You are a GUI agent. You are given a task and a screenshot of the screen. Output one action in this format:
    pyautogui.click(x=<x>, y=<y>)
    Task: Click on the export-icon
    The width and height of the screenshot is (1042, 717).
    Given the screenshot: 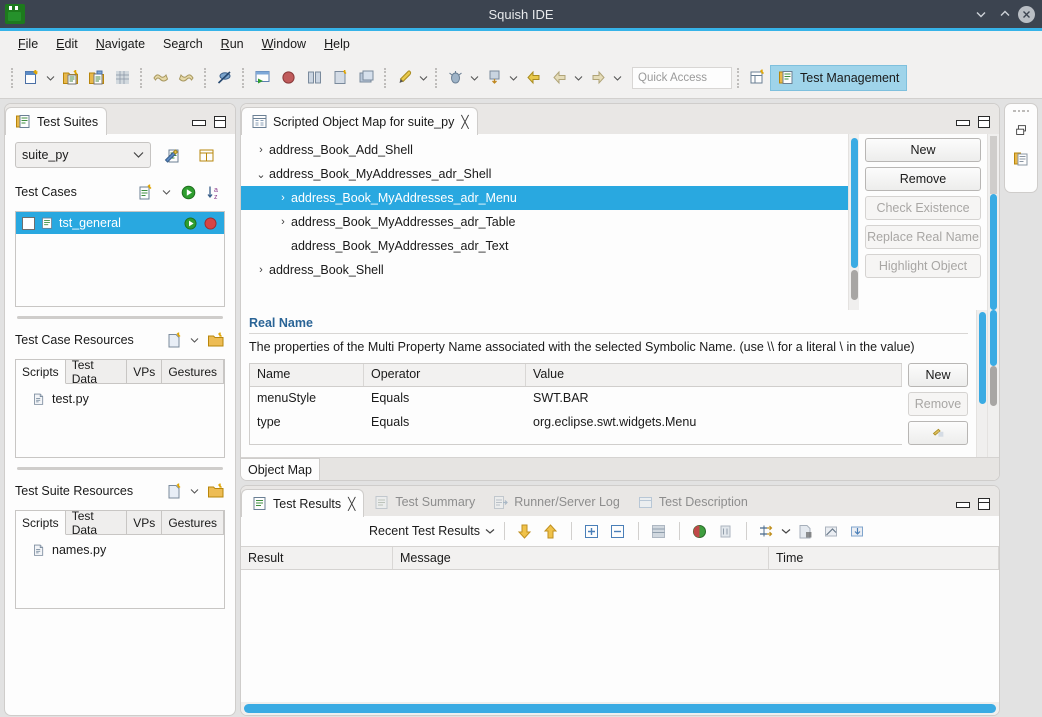 What is the action you would take?
    pyautogui.click(x=806, y=531)
    